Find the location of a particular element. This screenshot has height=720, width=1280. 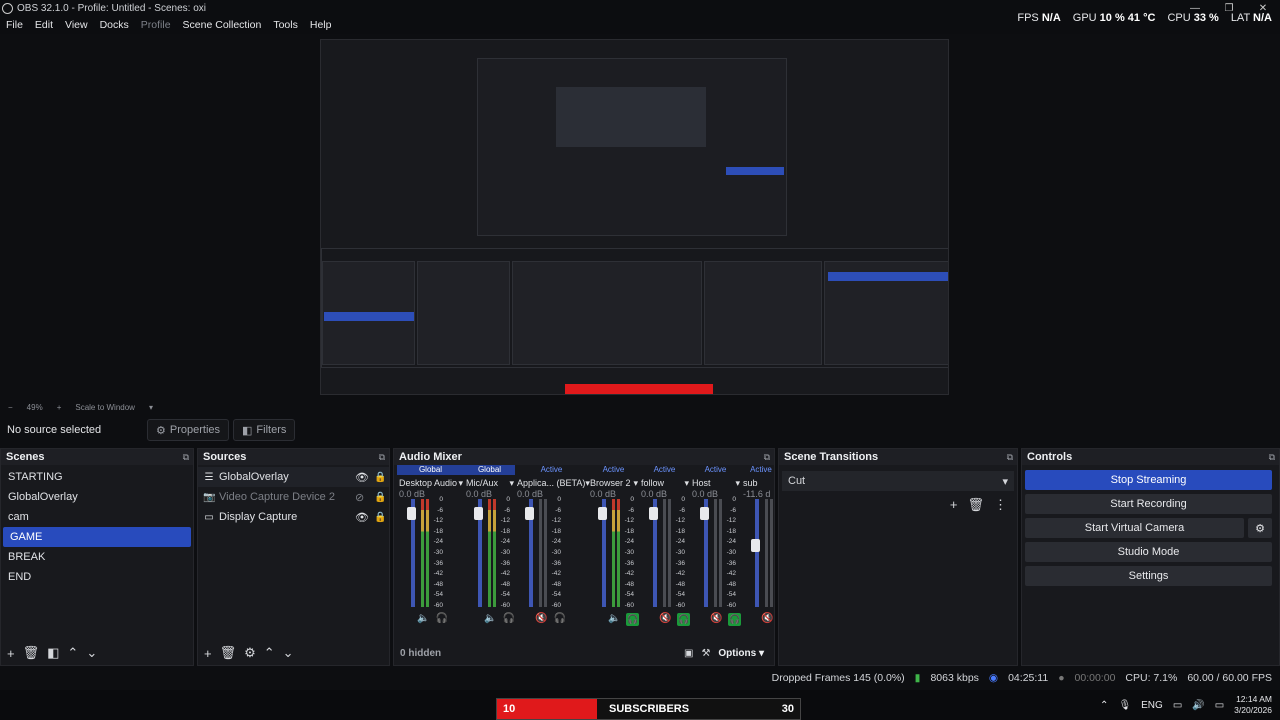

zoom-mode: Scale to Window is located at coordinates (105, 407).